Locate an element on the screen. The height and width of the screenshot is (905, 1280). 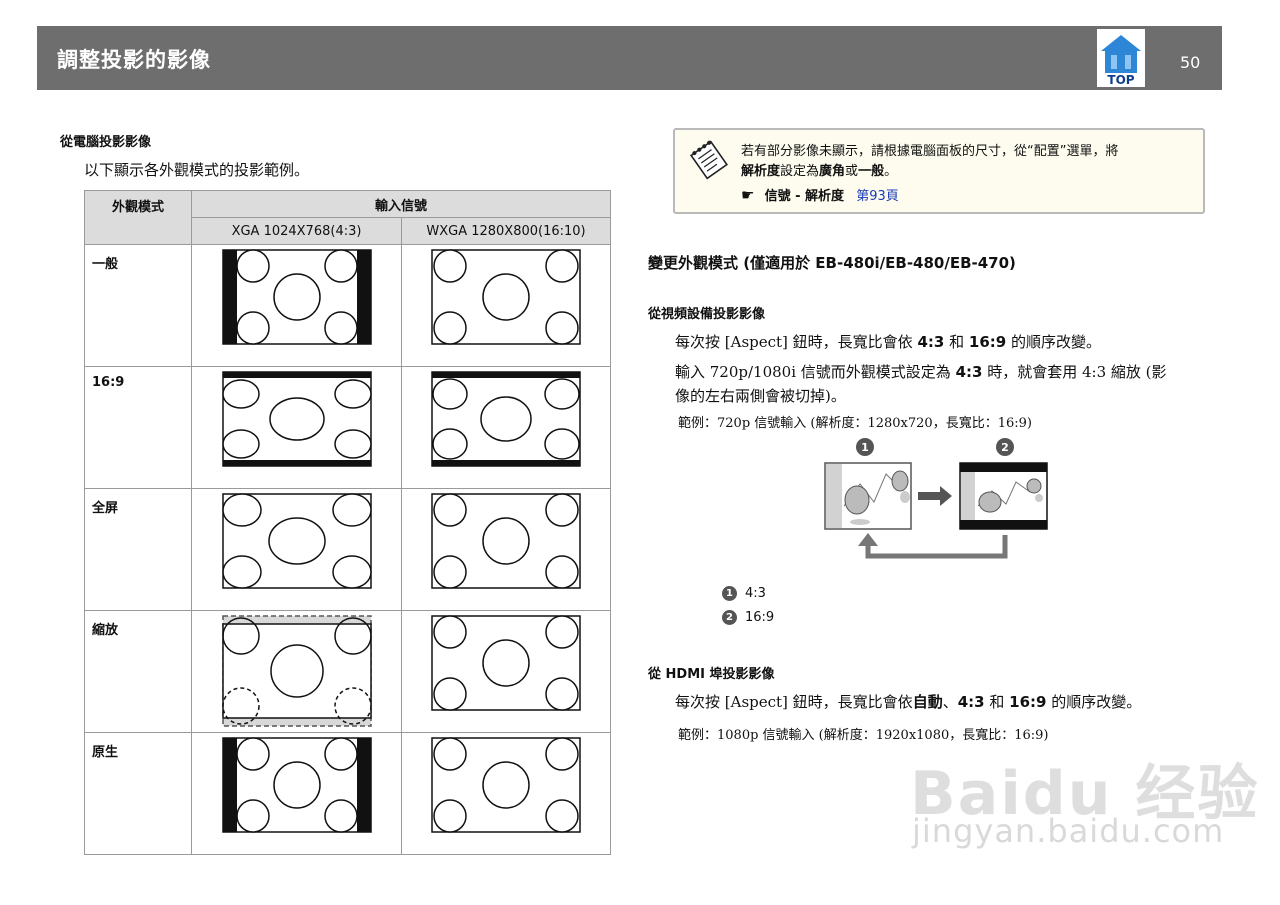
page-header: 調整投影的影像 TOP 50 is located at coordinates (629, 58).